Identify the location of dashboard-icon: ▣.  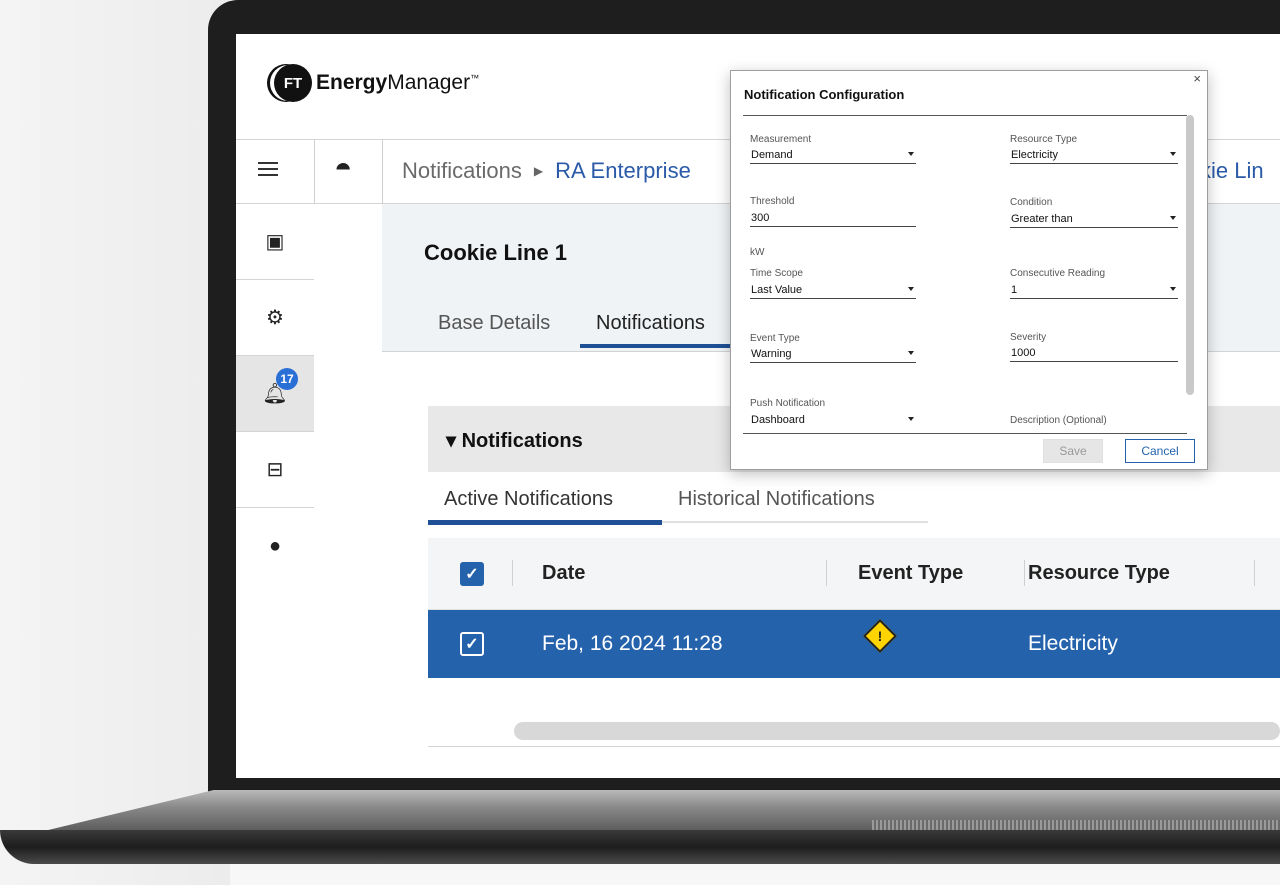
(275, 242).